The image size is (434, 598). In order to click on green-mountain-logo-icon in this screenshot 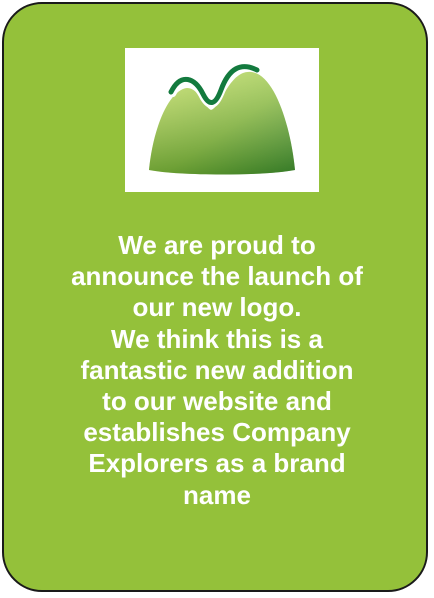, I will do `click(222, 119)`.